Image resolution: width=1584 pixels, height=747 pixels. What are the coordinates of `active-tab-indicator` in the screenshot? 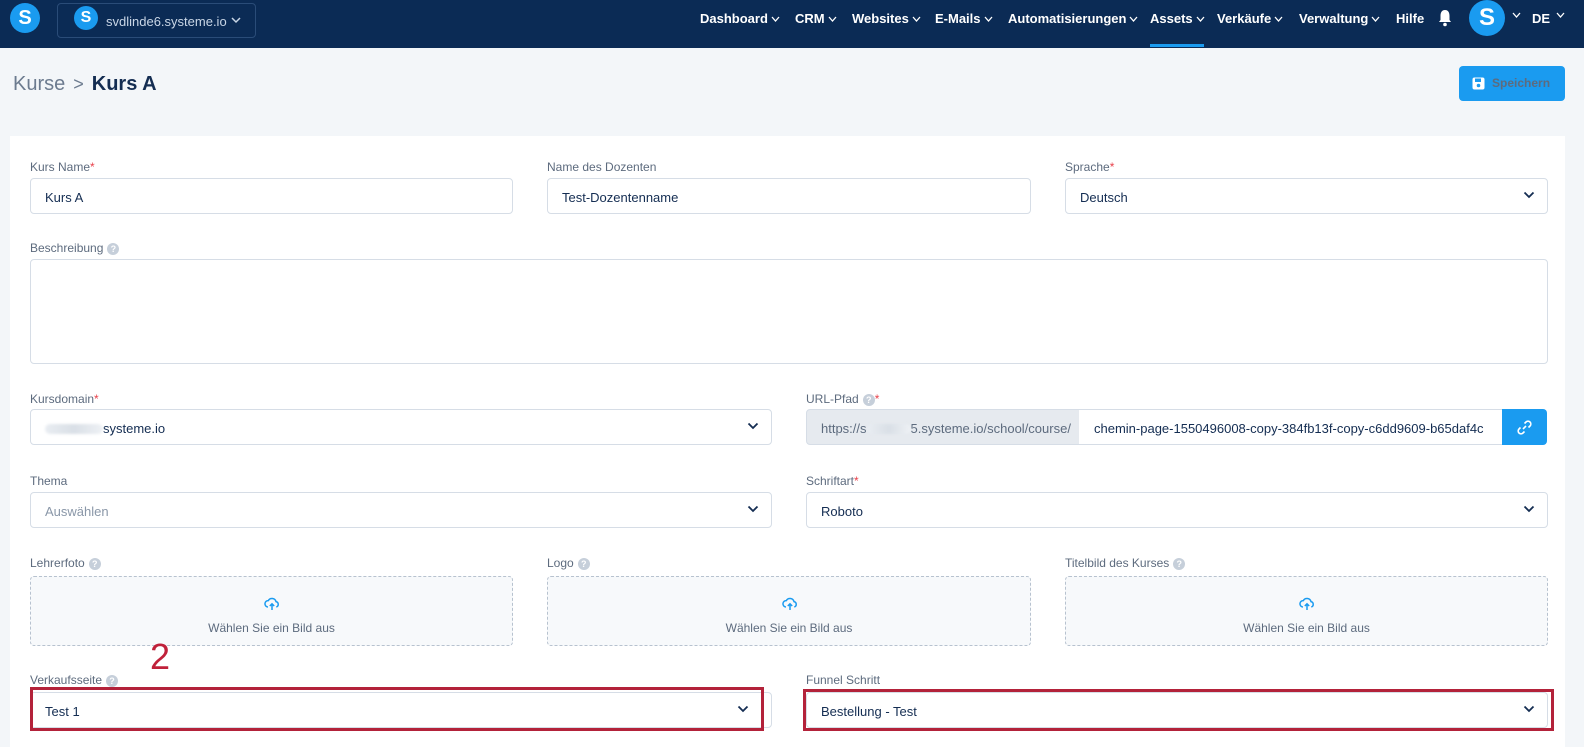 It's located at (1177, 45).